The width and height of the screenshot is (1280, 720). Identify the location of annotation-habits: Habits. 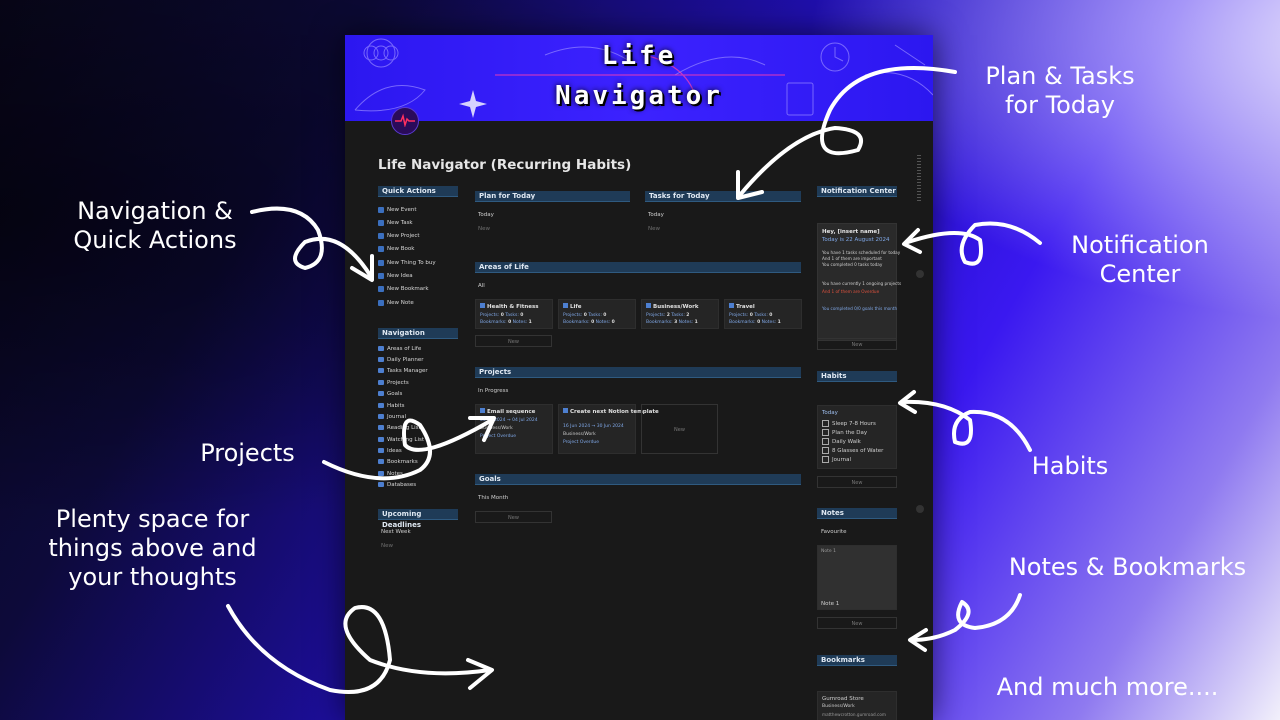
(1070, 466).